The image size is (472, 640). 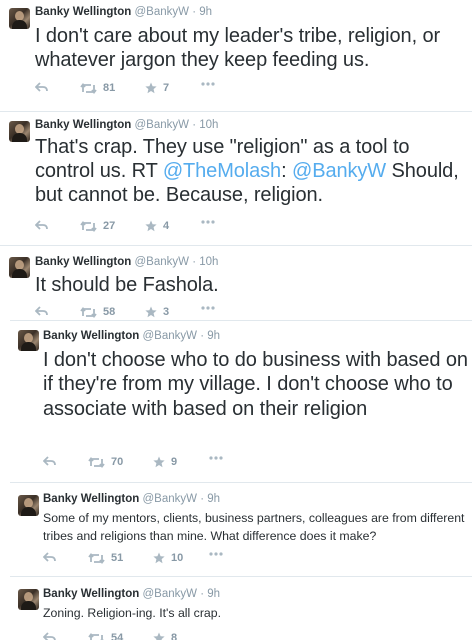 I want to click on retweet-button: 27, so click(x=97, y=226).